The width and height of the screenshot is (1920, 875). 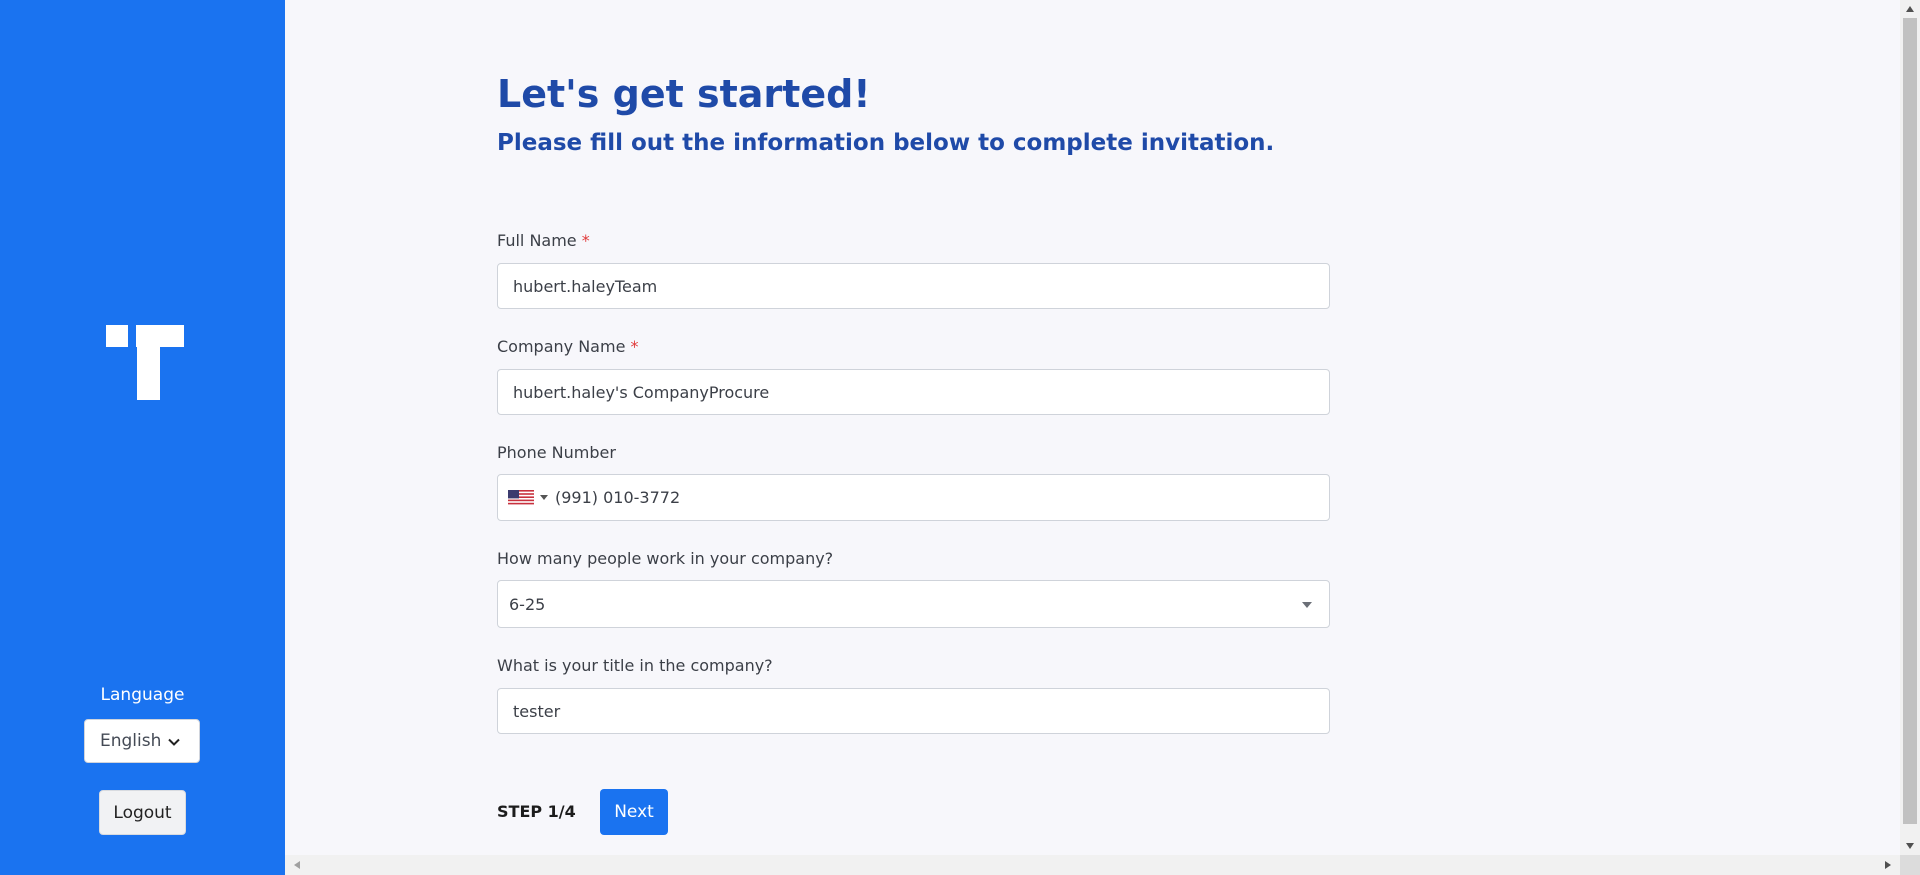 I want to click on scroll-down-arrow-icon, so click(x=1910, y=846).